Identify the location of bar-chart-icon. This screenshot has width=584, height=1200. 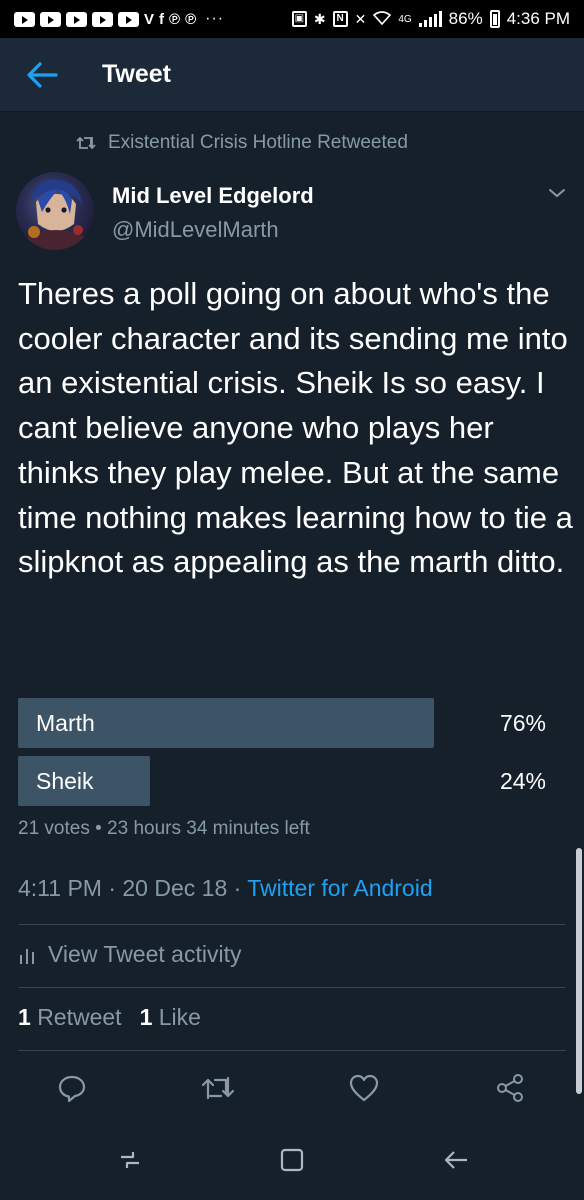
(27, 956).